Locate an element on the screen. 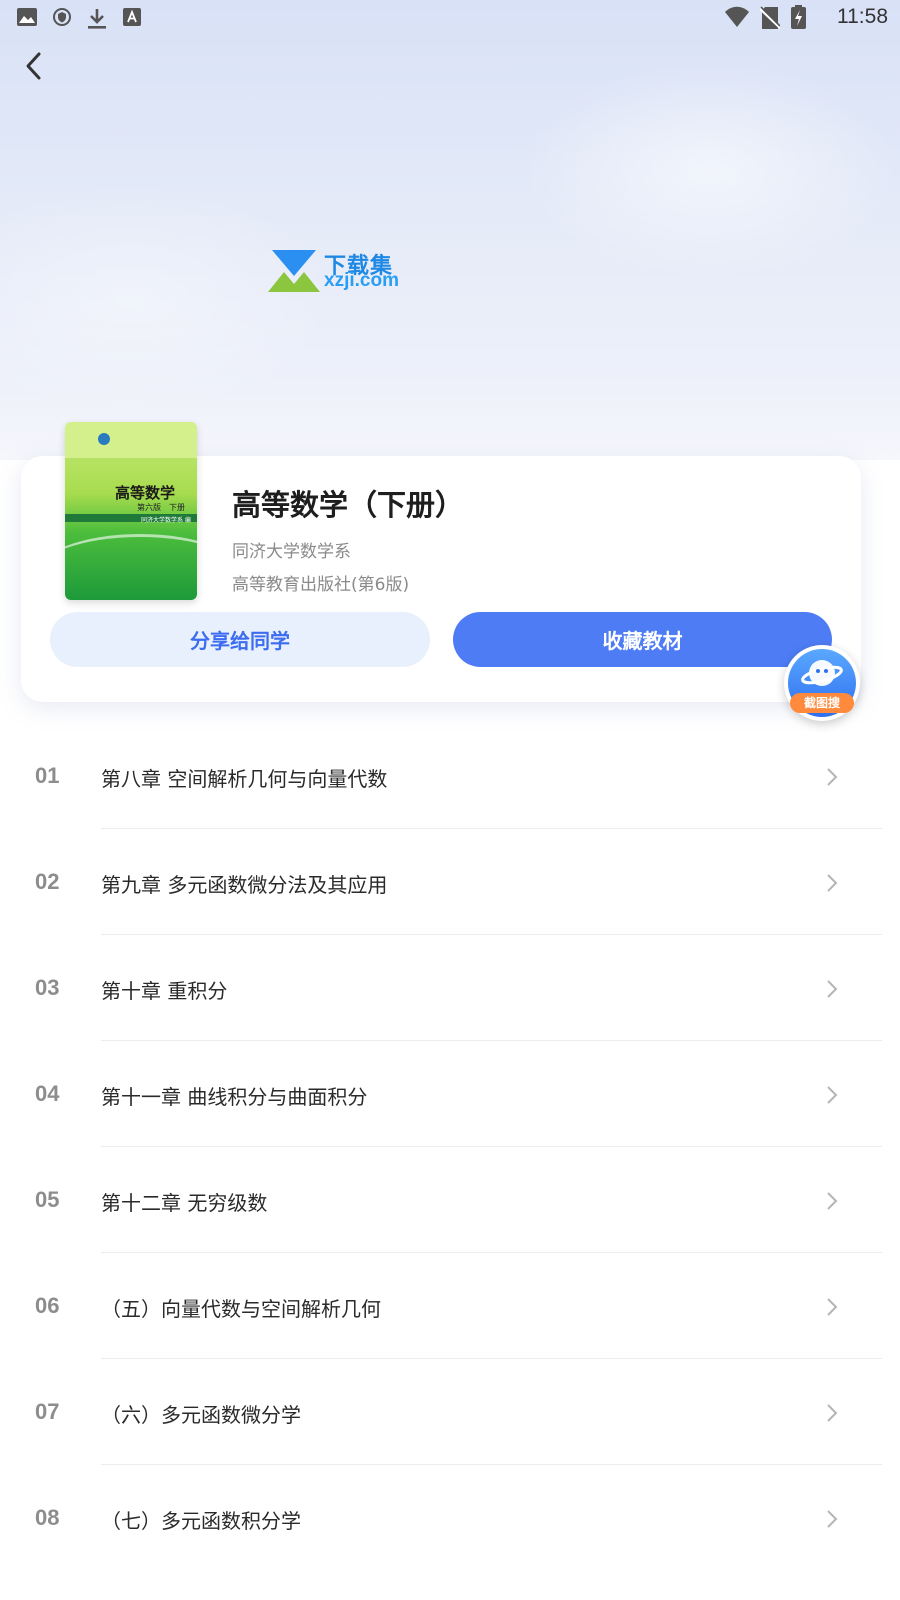 This screenshot has height=1600, width=900. toc-item: 03 第十章 重积分 is located at coordinates (450, 988).